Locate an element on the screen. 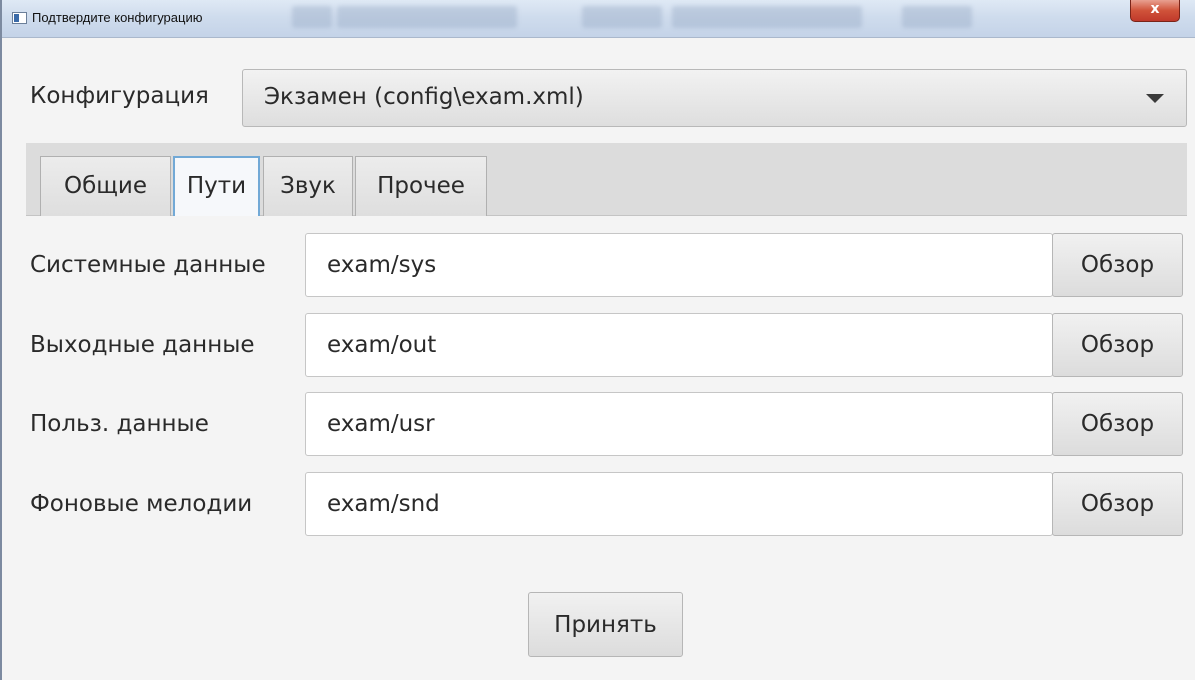  close-icon: x is located at coordinates (1155, 9).